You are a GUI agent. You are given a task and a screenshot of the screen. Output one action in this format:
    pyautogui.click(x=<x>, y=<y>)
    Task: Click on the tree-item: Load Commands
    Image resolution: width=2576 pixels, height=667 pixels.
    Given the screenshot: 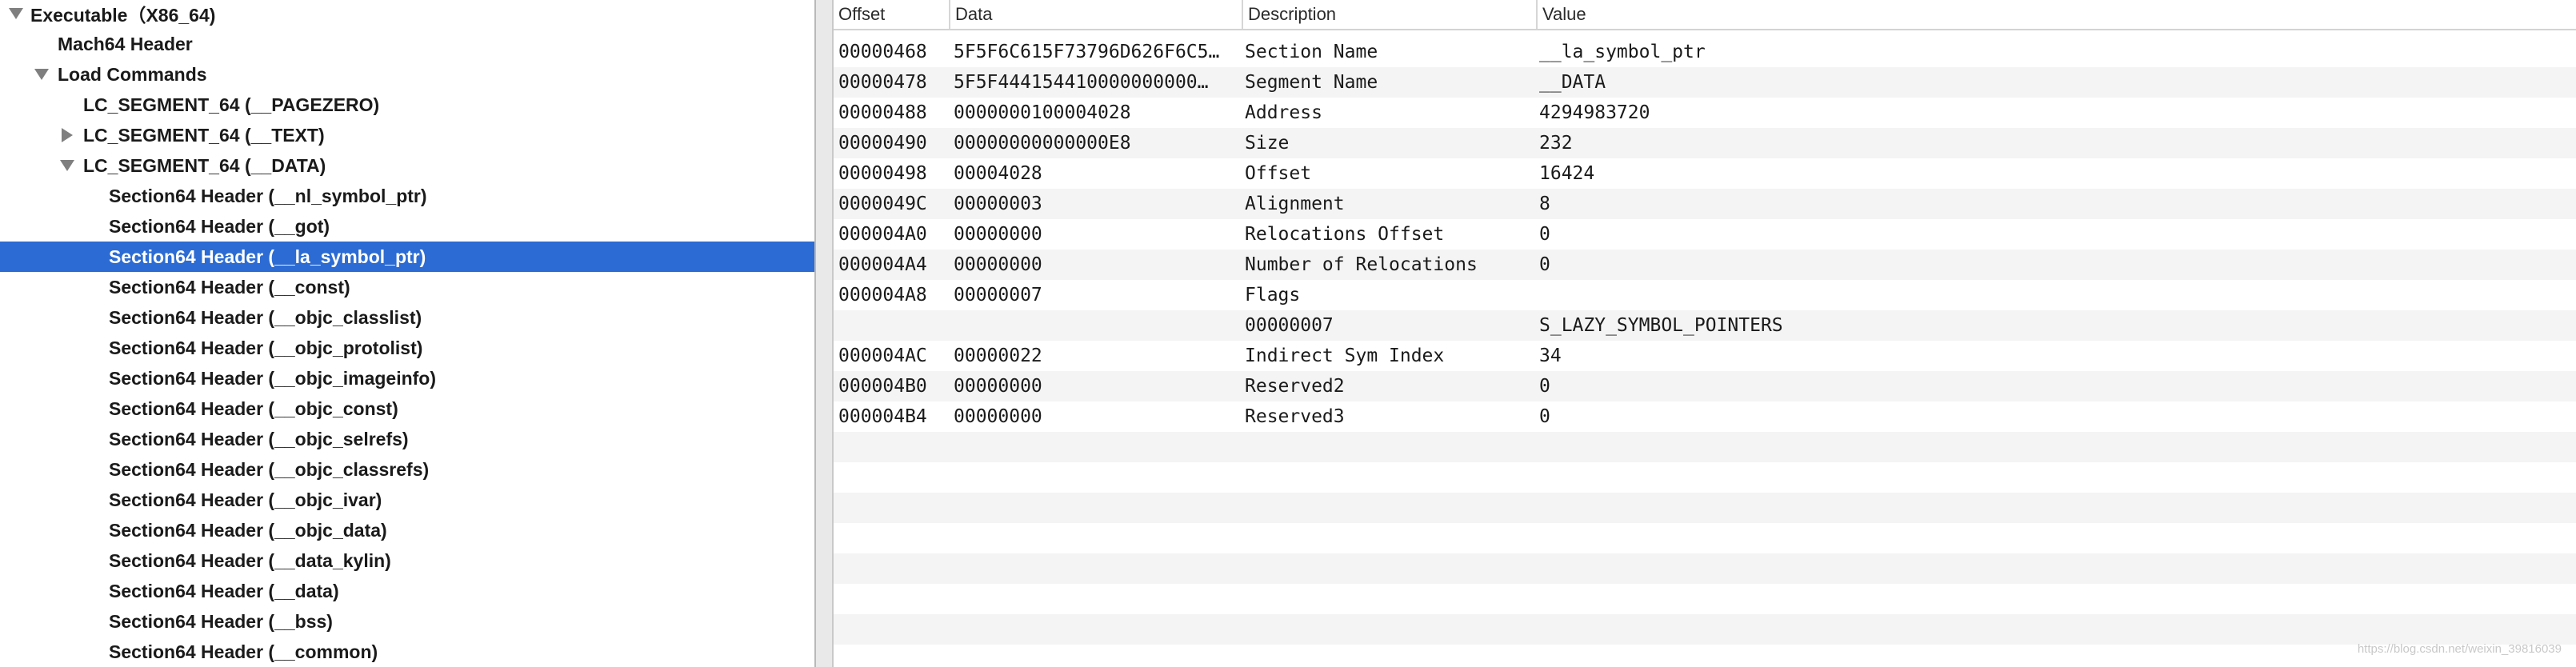 What is the action you would take?
    pyautogui.click(x=407, y=74)
    